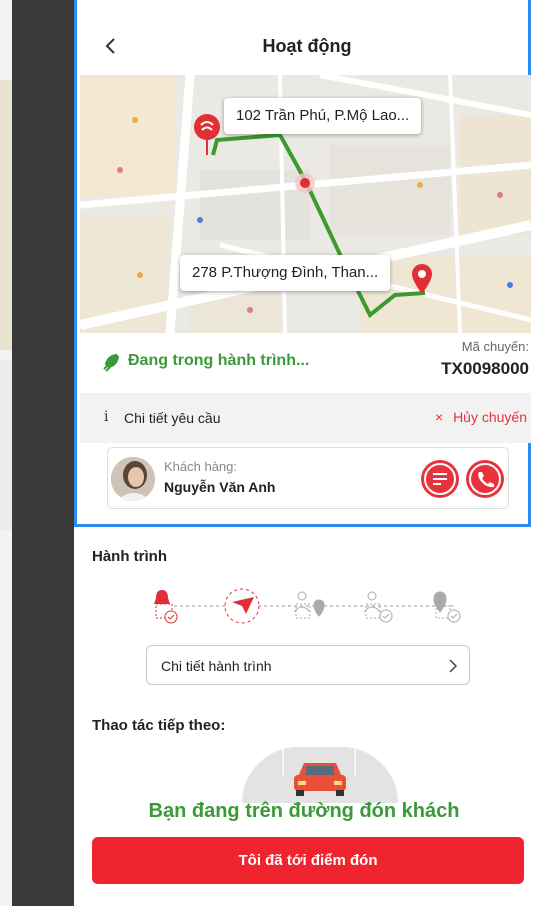 This screenshot has height=906, width=534. What do you see at coordinates (308, 665) in the screenshot?
I see `journey-detail-button: Chi tiết hành trình` at bounding box center [308, 665].